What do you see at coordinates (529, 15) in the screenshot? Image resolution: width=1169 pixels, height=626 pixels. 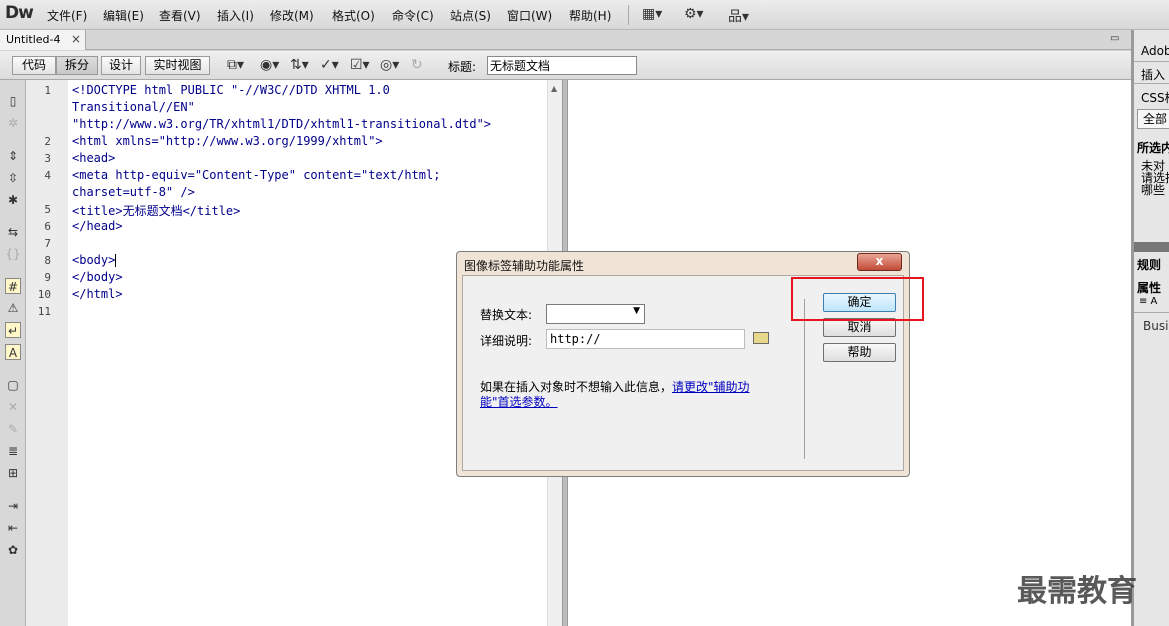 I see `menu-window: 窗口(W)` at bounding box center [529, 15].